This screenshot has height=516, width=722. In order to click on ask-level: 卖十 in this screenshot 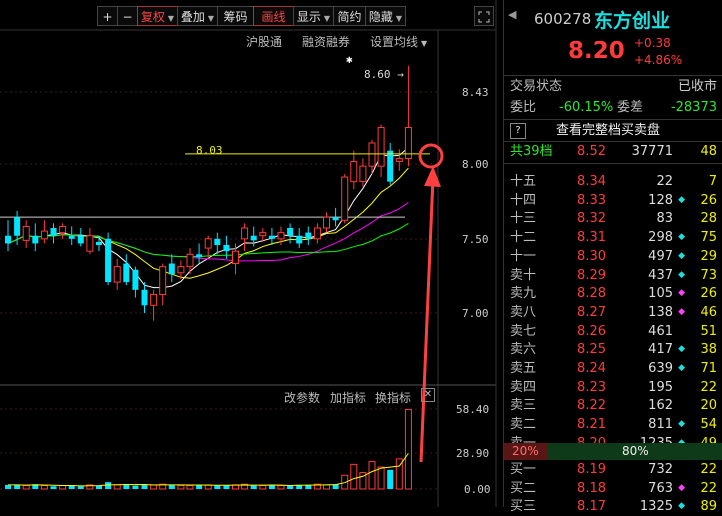, I will do `click(523, 275)`.